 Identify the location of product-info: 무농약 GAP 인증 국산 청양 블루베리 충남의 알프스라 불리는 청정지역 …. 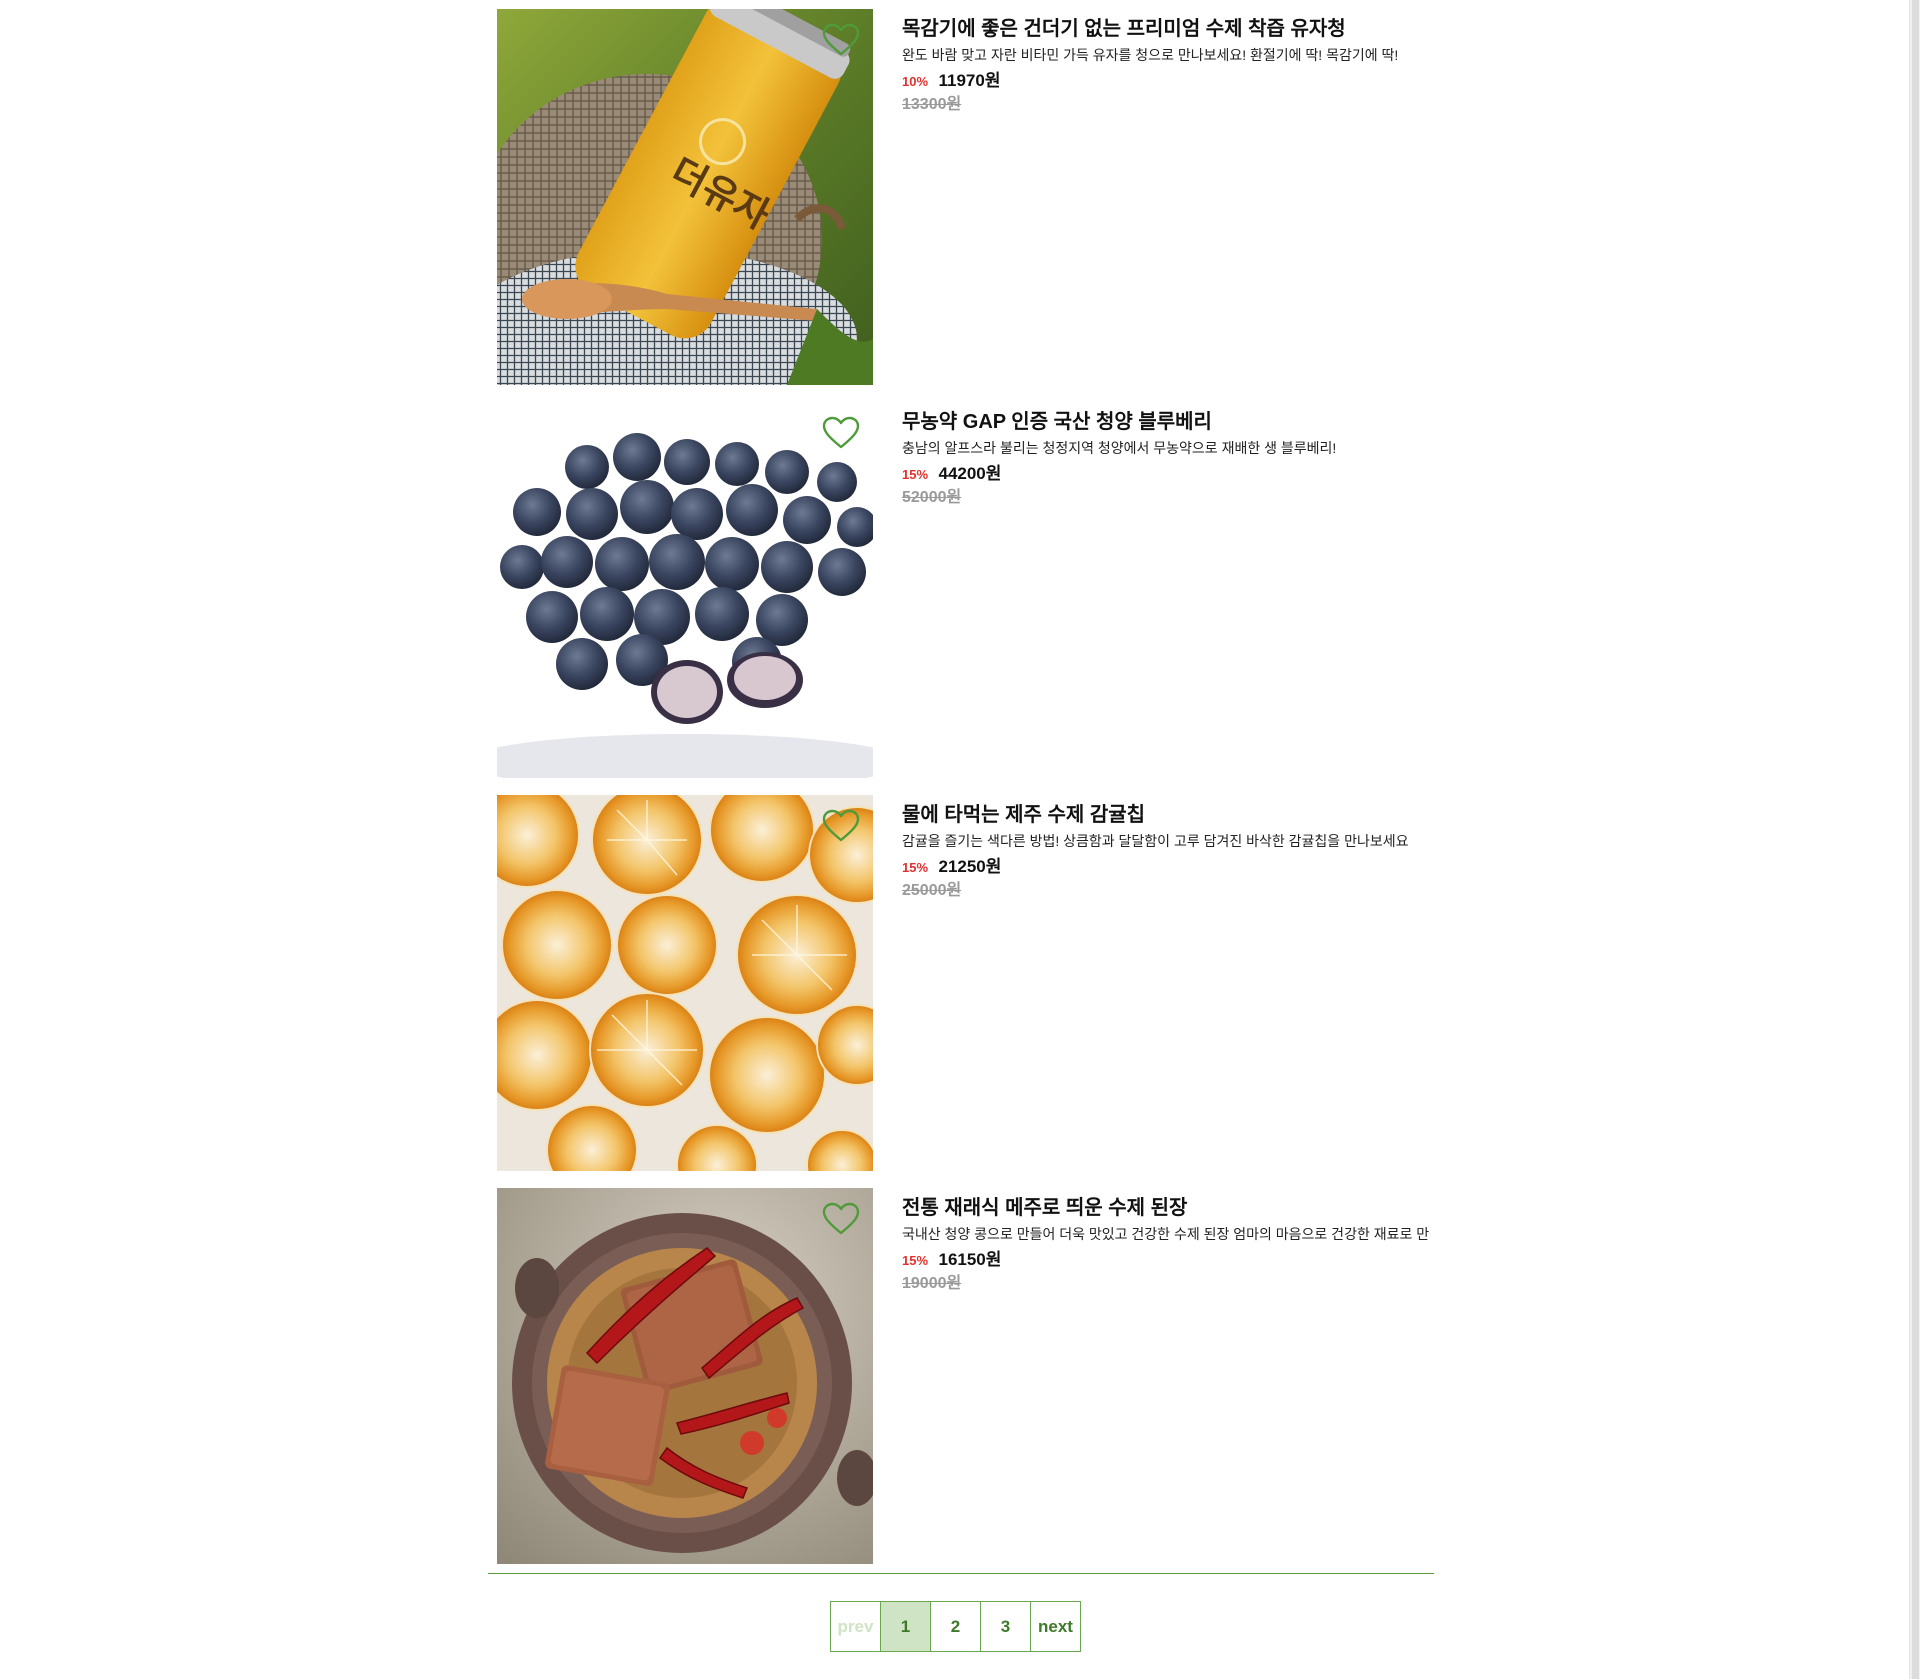
(1166, 459).